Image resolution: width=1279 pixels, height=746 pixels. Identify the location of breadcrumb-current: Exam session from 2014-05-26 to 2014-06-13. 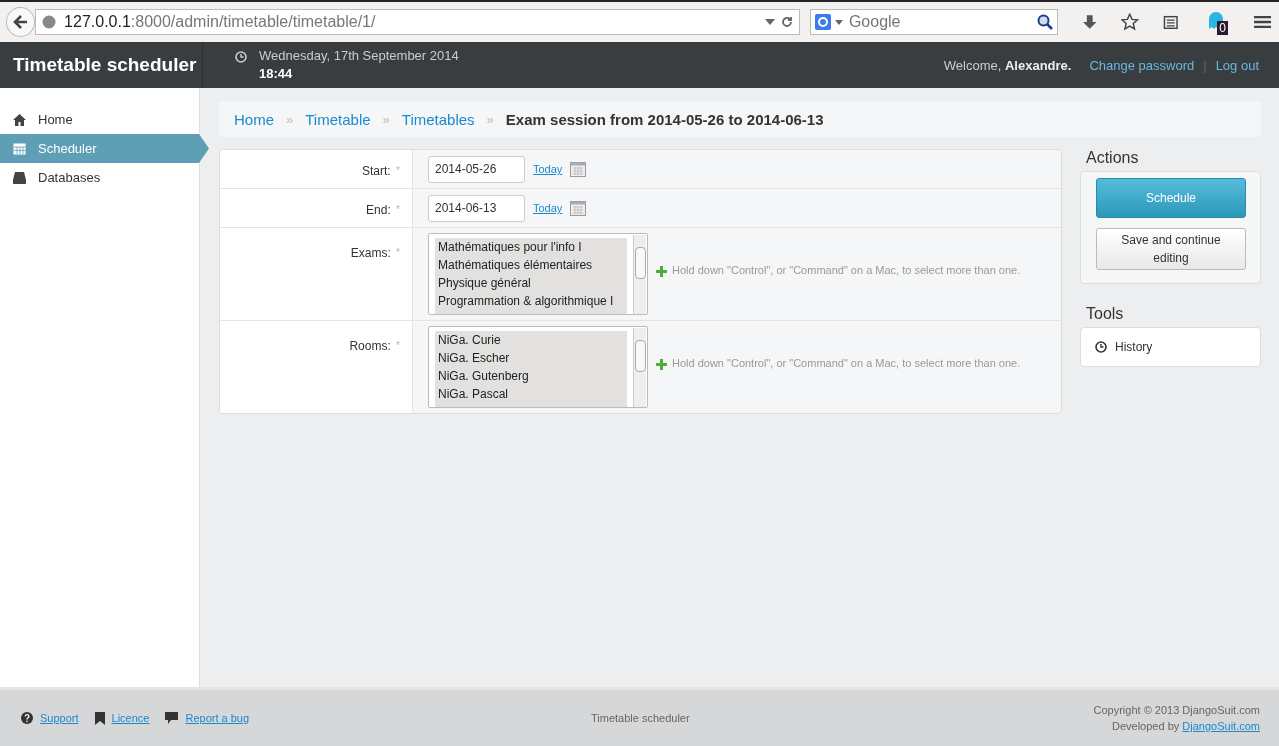
(664, 119).